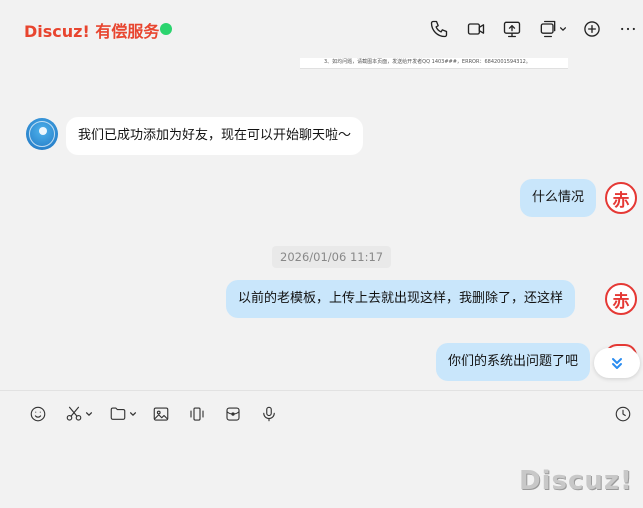 The image size is (643, 508). Describe the element at coordinates (118, 413) in the screenshot. I see `folder-icon` at that location.